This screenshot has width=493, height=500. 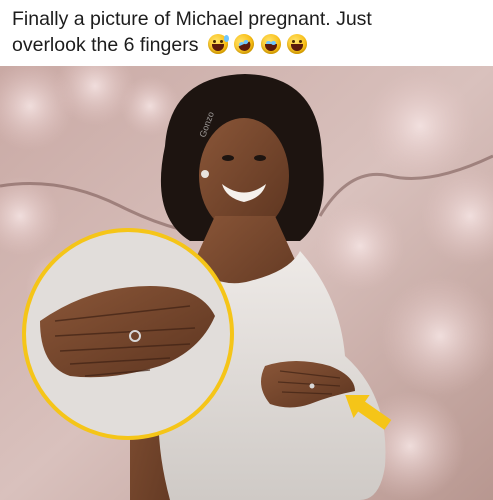 What do you see at coordinates (205, 174) in the screenshot?
I see `earring` at bounding box center [205, 174].